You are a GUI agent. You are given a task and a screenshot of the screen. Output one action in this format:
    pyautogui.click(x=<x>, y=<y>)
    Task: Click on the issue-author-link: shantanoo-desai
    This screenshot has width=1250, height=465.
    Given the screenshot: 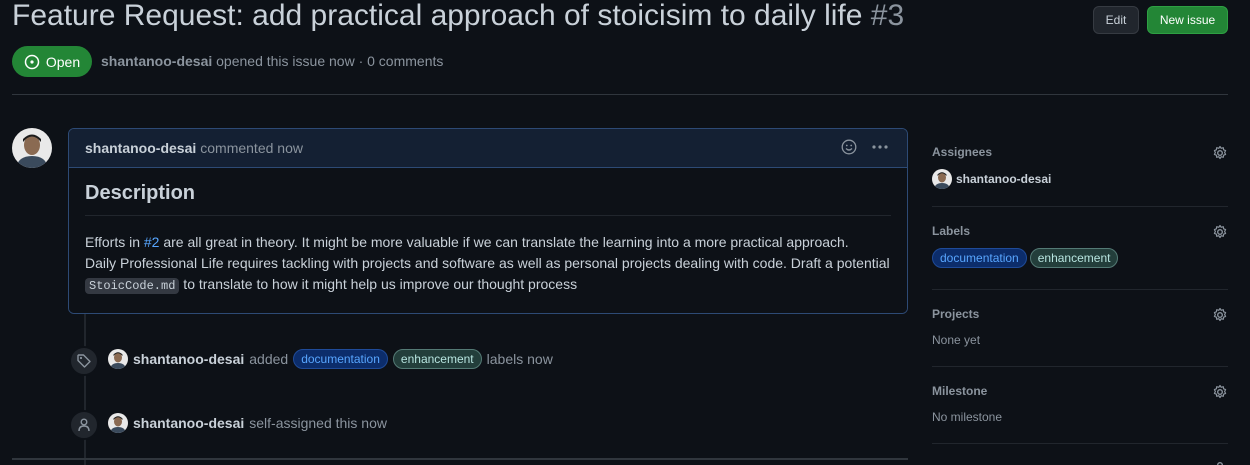 What is the action you would take?
    pyautogui.click(x=156, y=61)
    